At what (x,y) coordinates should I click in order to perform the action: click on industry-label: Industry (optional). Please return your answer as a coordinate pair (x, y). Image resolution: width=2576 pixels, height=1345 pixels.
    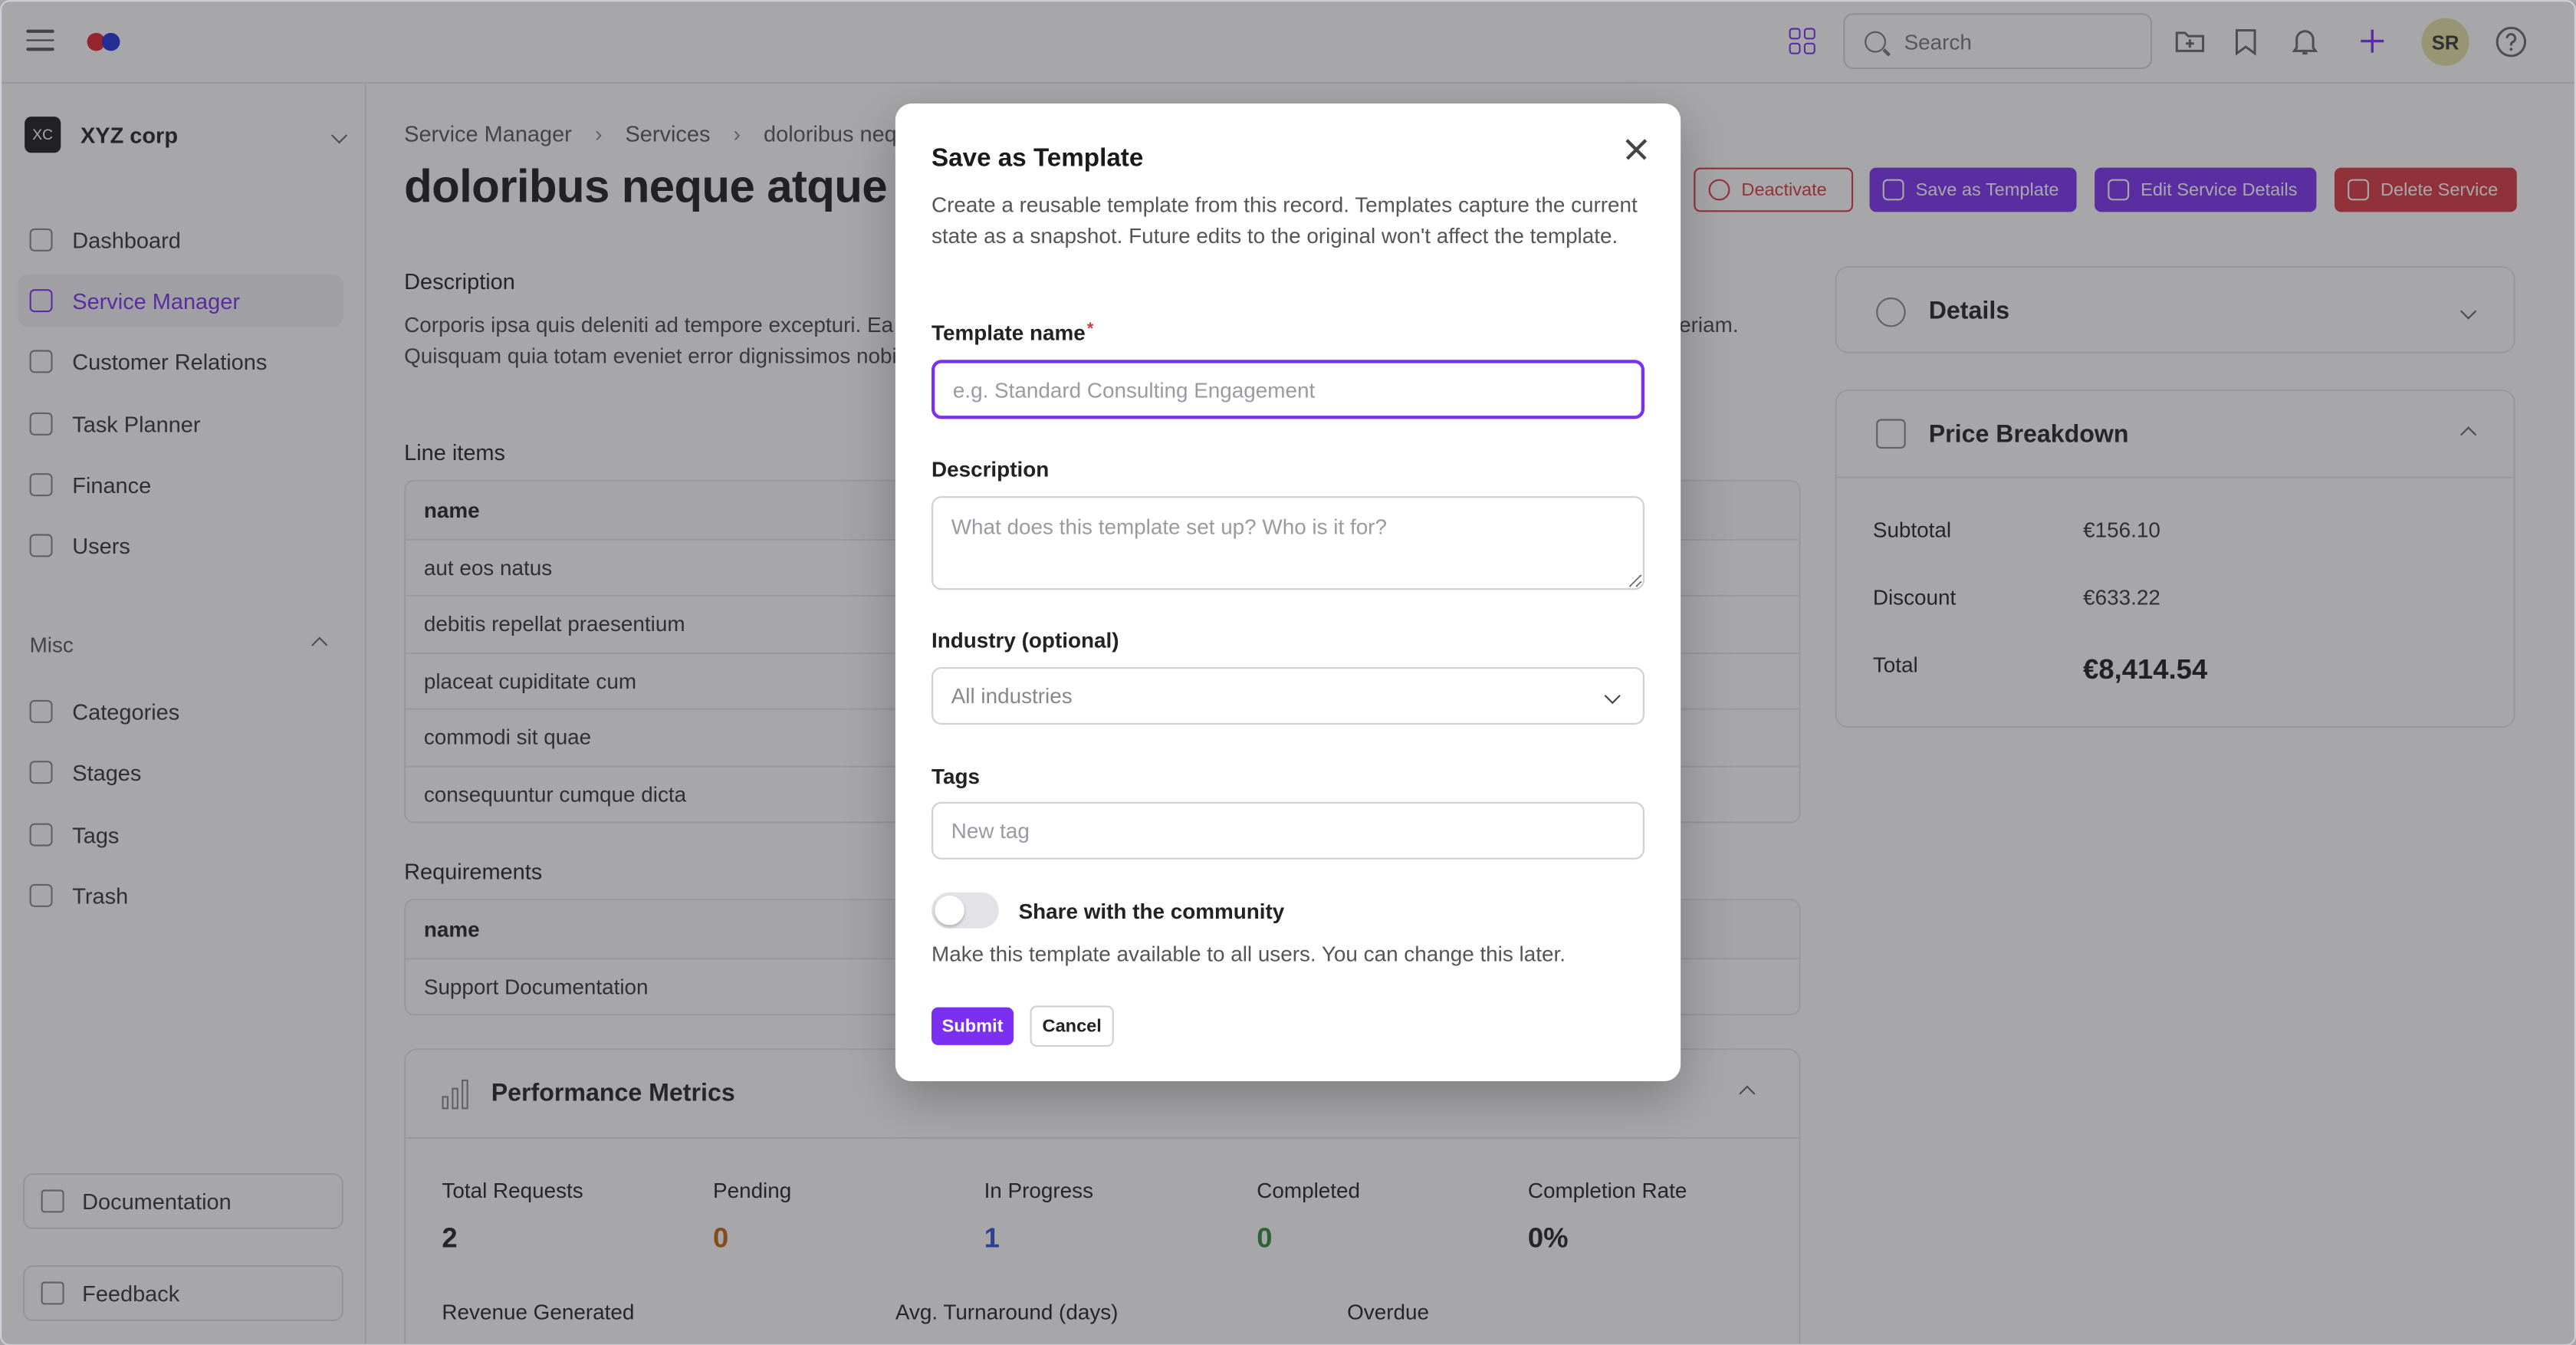
    Looking at the image, I should click on (1026, 640).